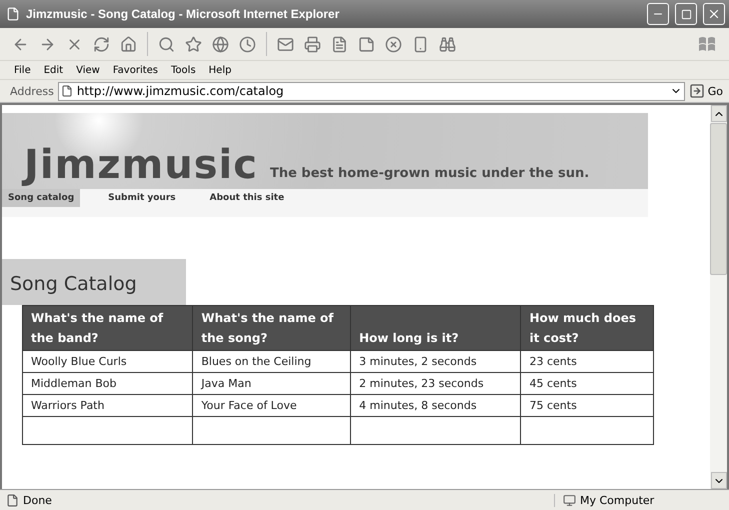 This screenshot has height=510, width=729. Describe the element at coordinates (141, 165) in the screenshot. I see `site-logo: Jimzmusic` at that location.